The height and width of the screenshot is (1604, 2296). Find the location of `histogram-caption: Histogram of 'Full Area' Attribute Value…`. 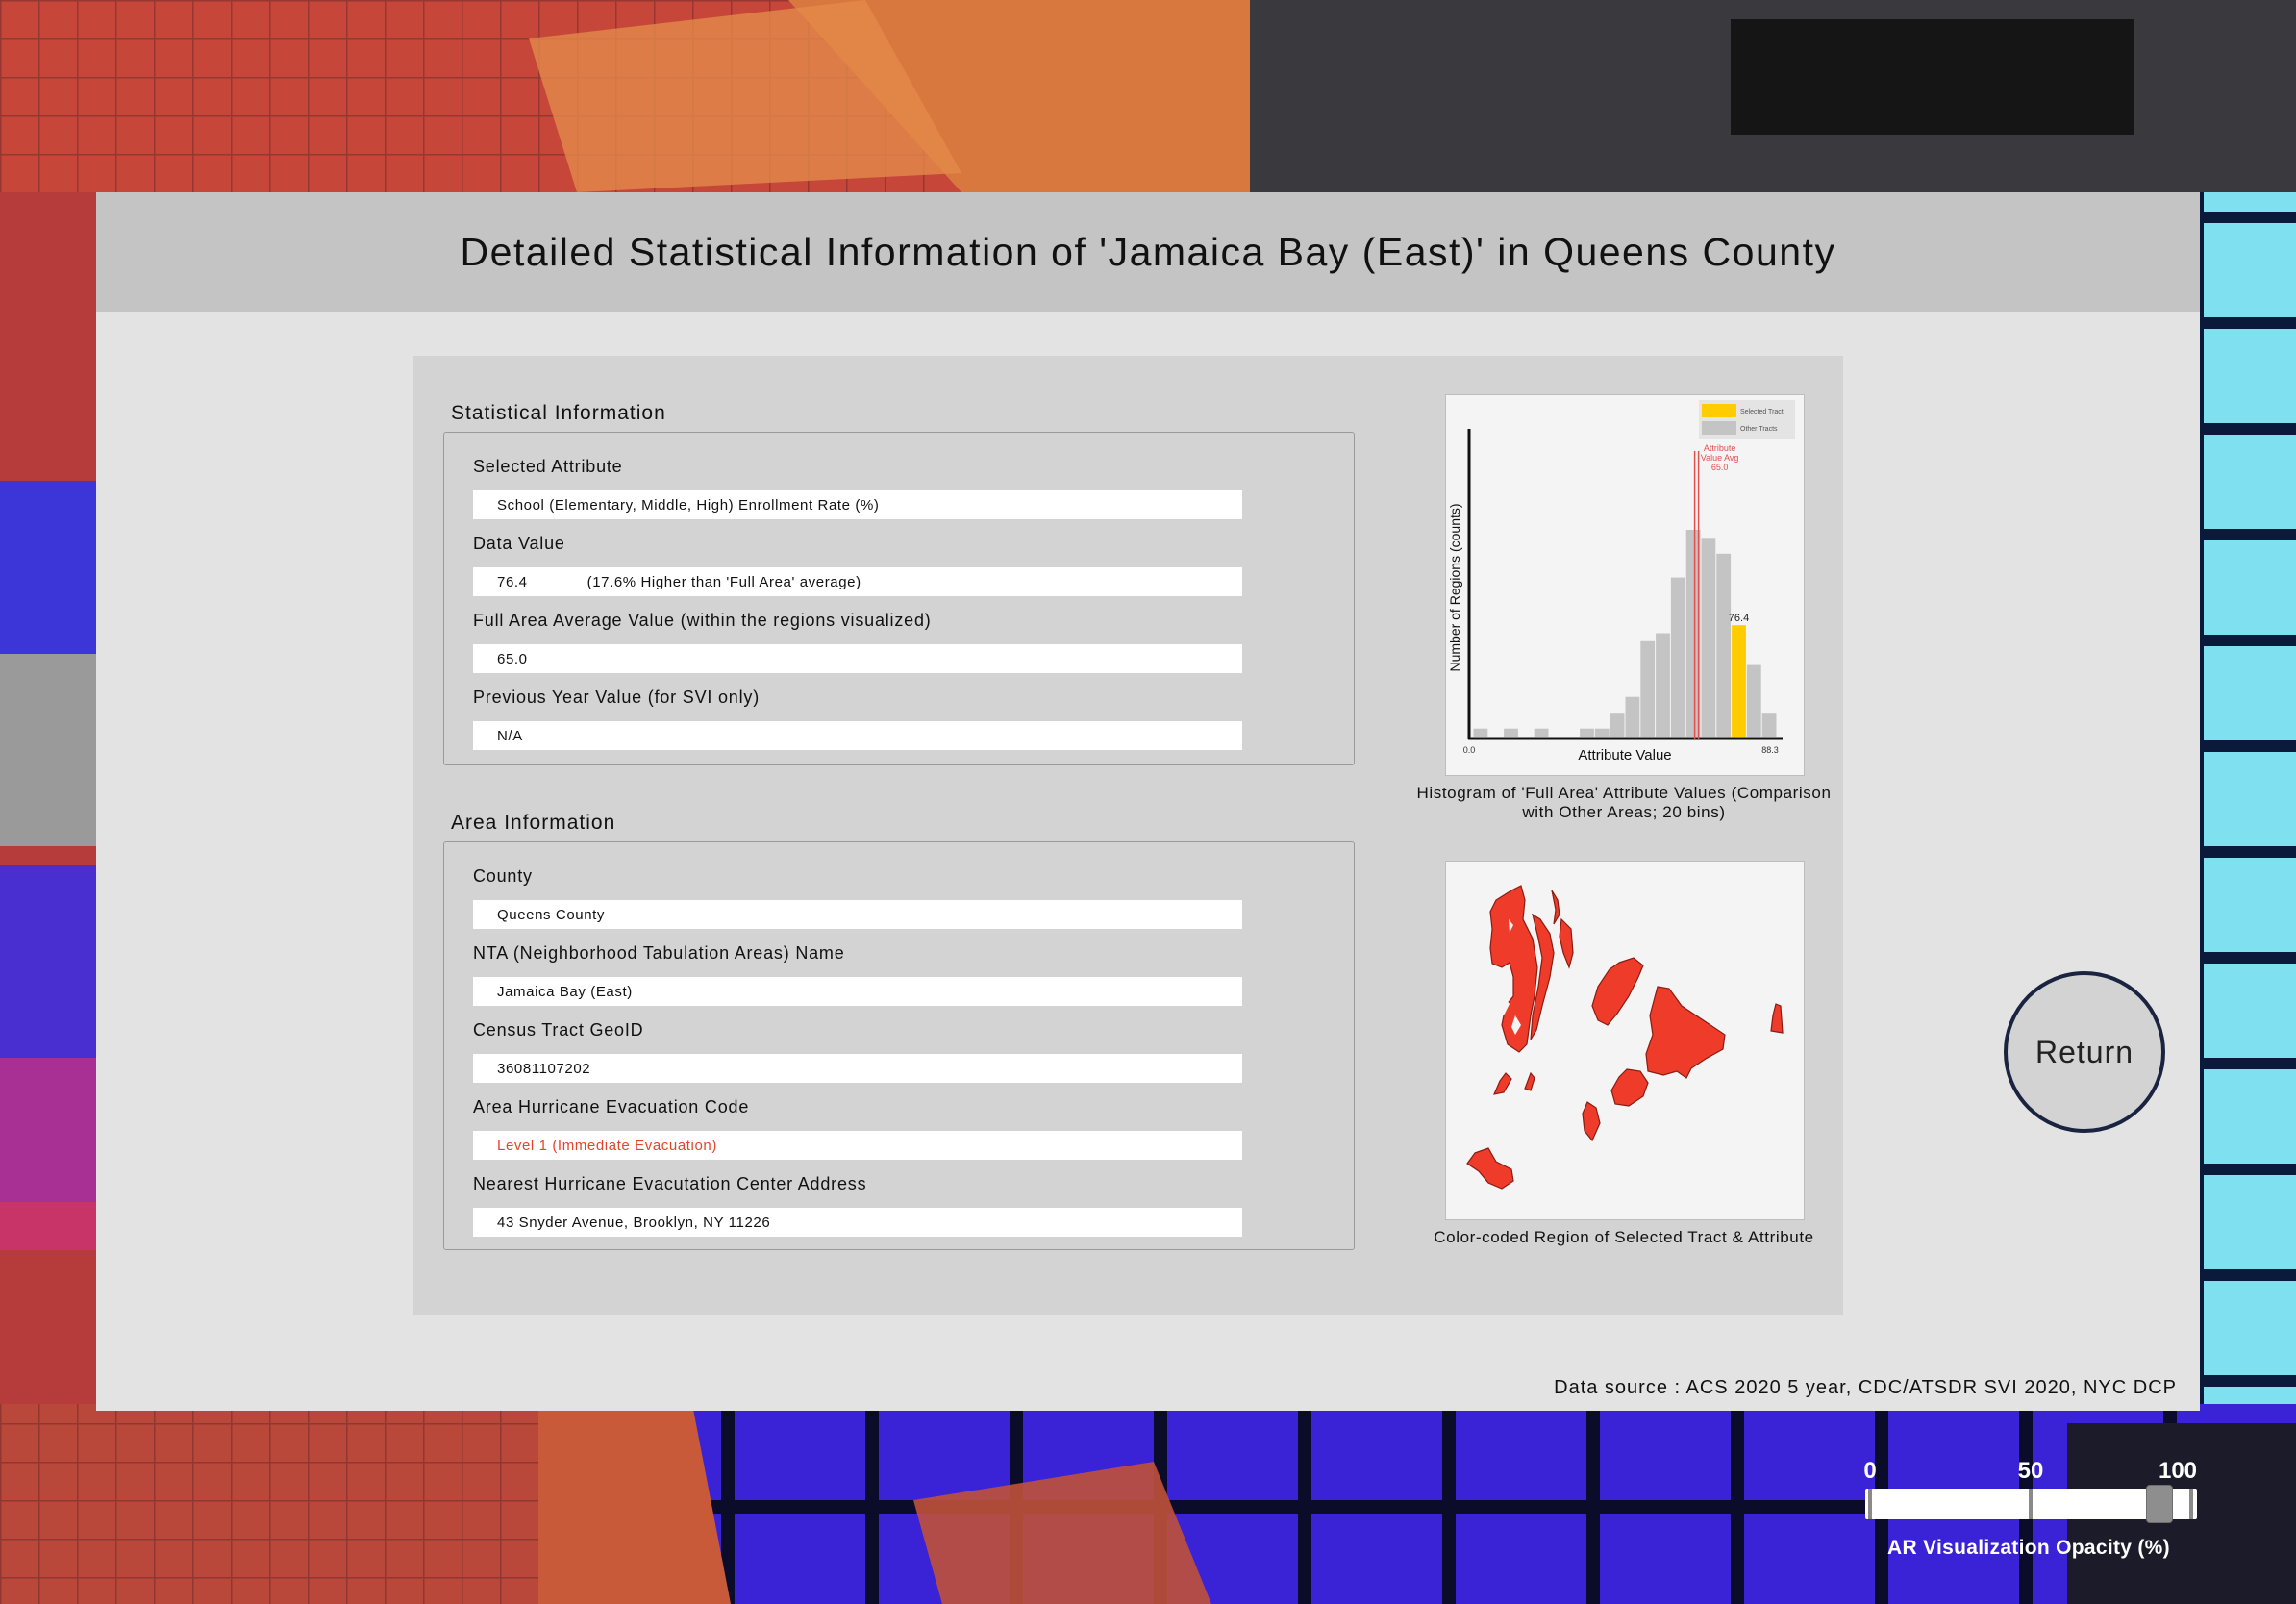

histogram-caption: Histogram of 'Full Area' Attribute Value… is located at coordinates (1624, 802).